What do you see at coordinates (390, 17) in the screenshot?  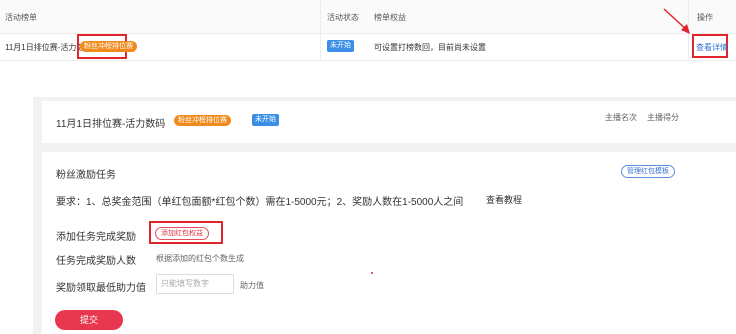 I see `header-list-permission: 榜单权益` at bounding box center [390, 17].